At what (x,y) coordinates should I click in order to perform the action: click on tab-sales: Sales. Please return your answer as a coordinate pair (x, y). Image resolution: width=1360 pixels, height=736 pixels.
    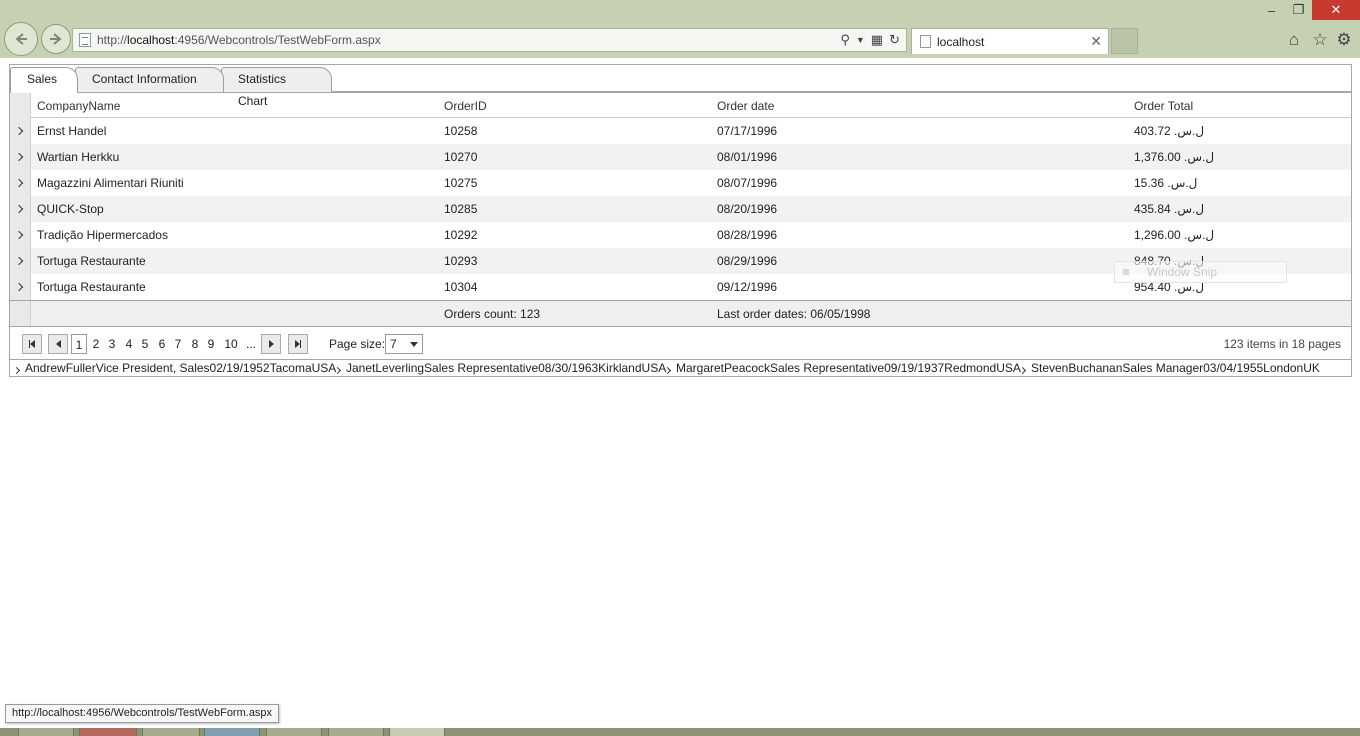
    Looking at the image, I should click on (44, 80).